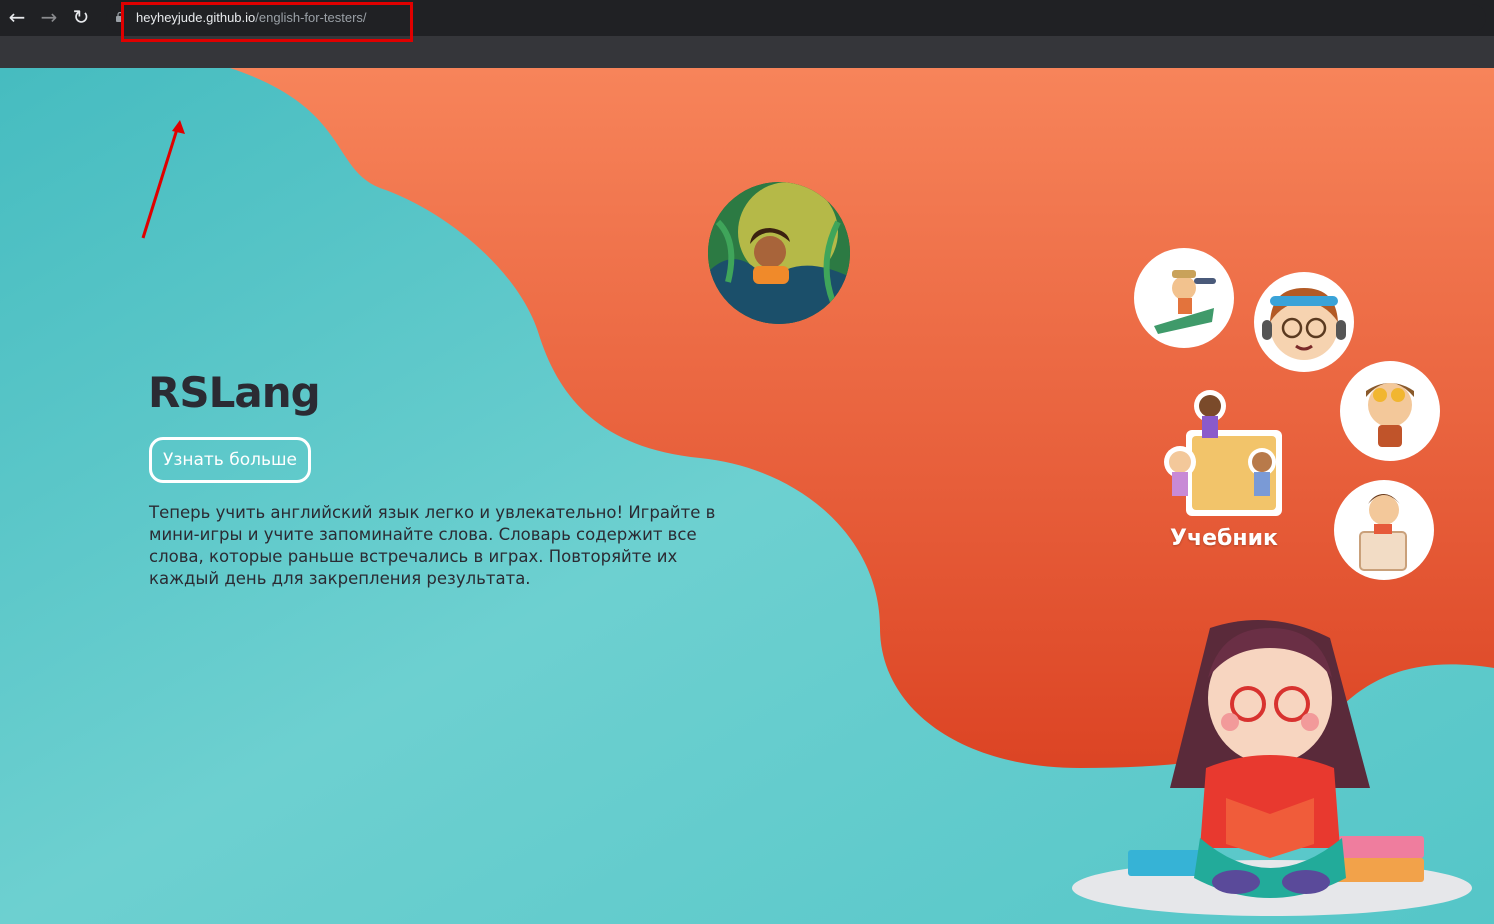  Describe the element at coordinates (267, 22) in the screenshot. I see `url-highlight-box` at that location.